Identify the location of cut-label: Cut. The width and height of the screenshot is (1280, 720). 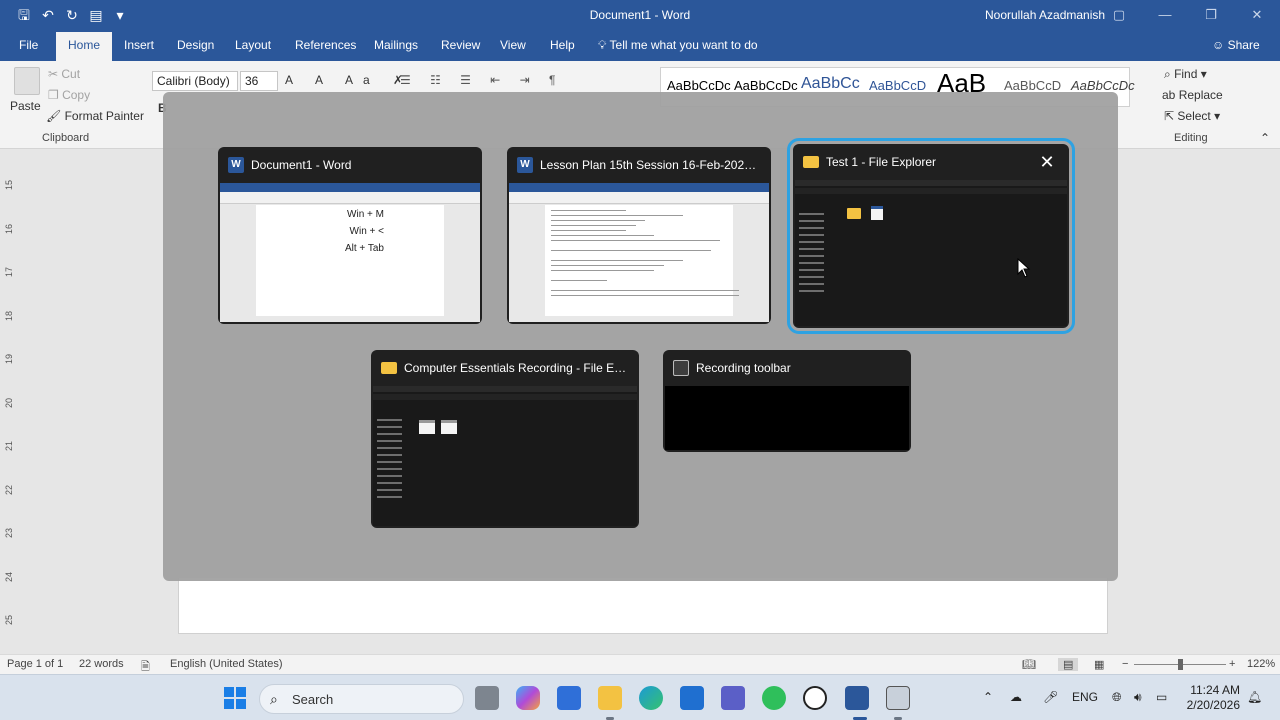
(71, 74).